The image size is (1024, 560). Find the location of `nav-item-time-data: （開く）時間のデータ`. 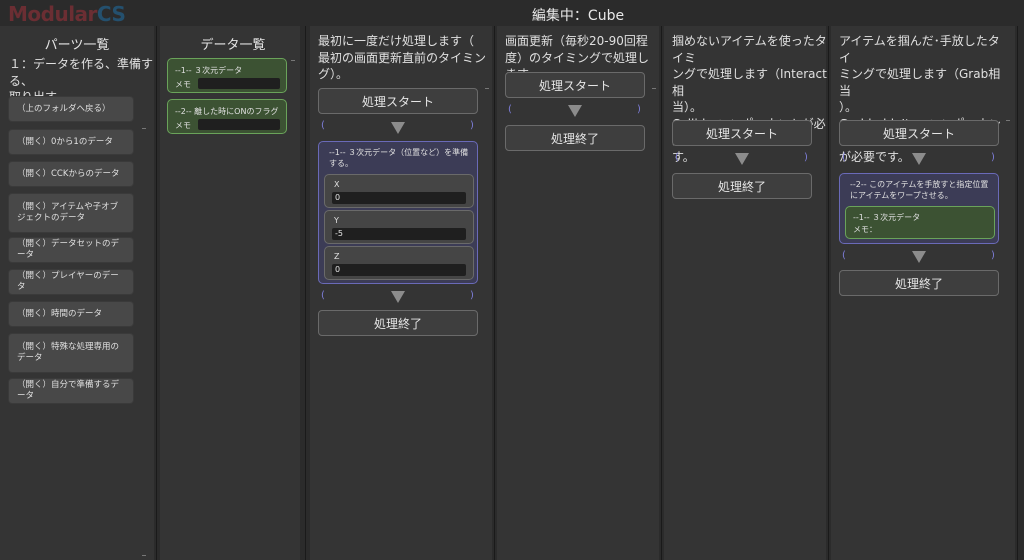

nav-item-time-data: （開く）時間のデータ is located at coordinates (71, 314).